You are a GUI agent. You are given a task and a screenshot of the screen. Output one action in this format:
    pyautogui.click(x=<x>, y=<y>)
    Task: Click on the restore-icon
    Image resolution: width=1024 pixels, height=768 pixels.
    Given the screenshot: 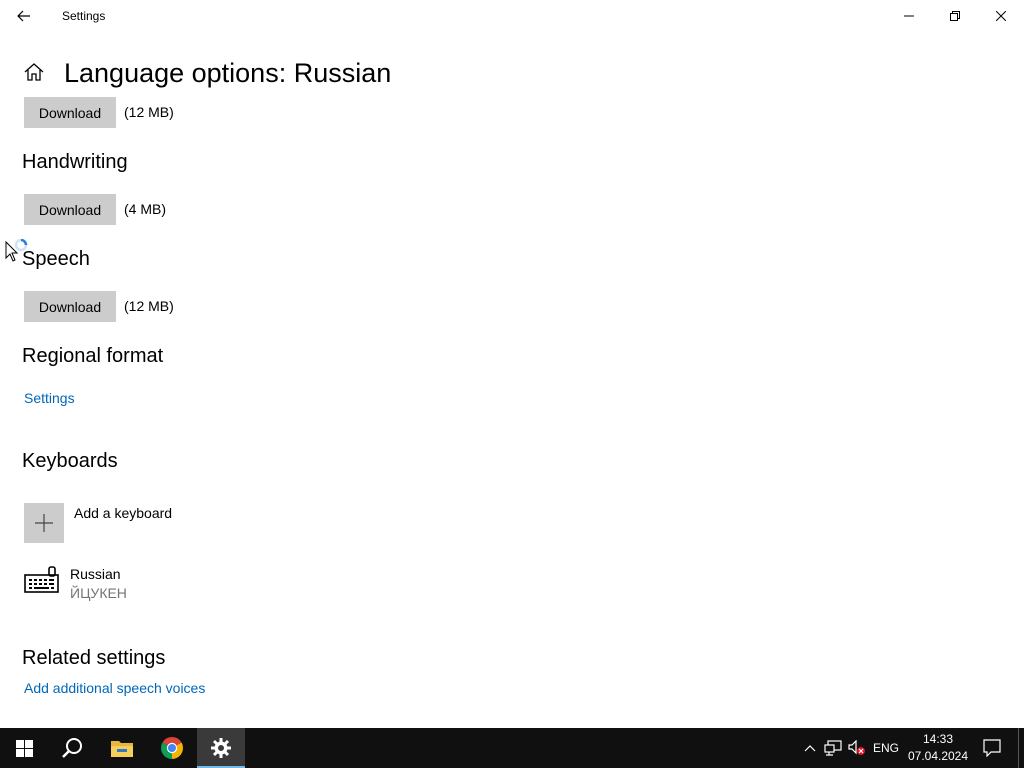 What is the action you would take?
    pyautogui.click(x=955, y=16)
    